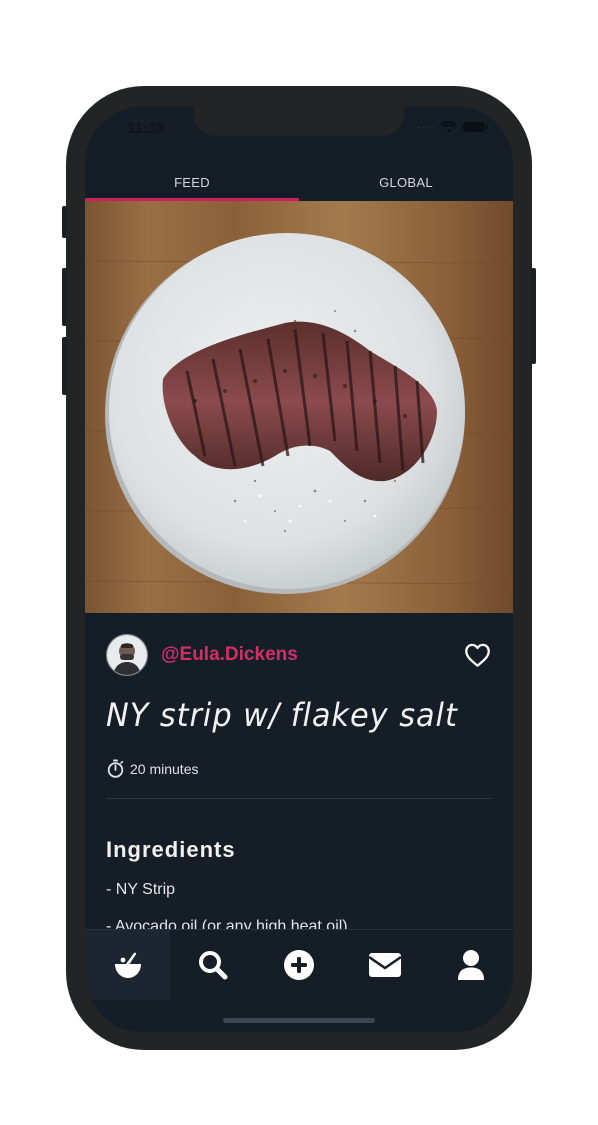  Describe the element at coordinates (164, 768) in the screenshot. I see `cook-time-text: 20 minutes` at that location.